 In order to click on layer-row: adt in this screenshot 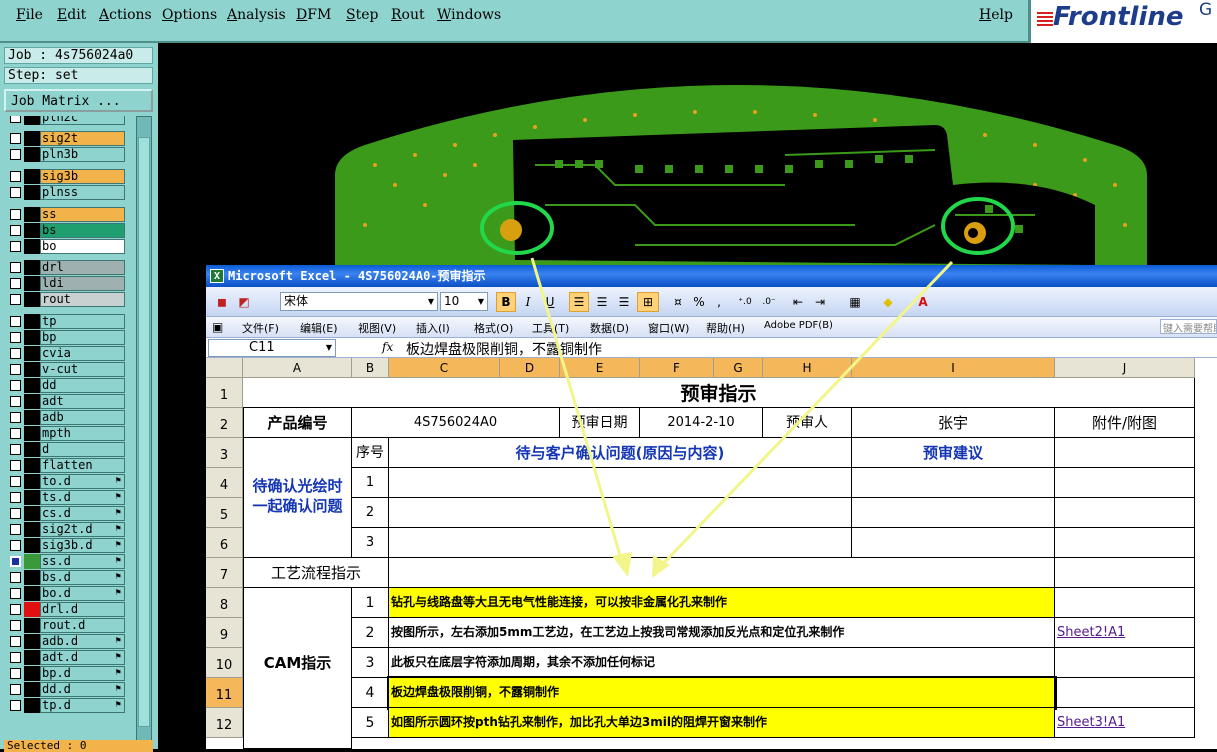, I will do `click(65, 401)`.